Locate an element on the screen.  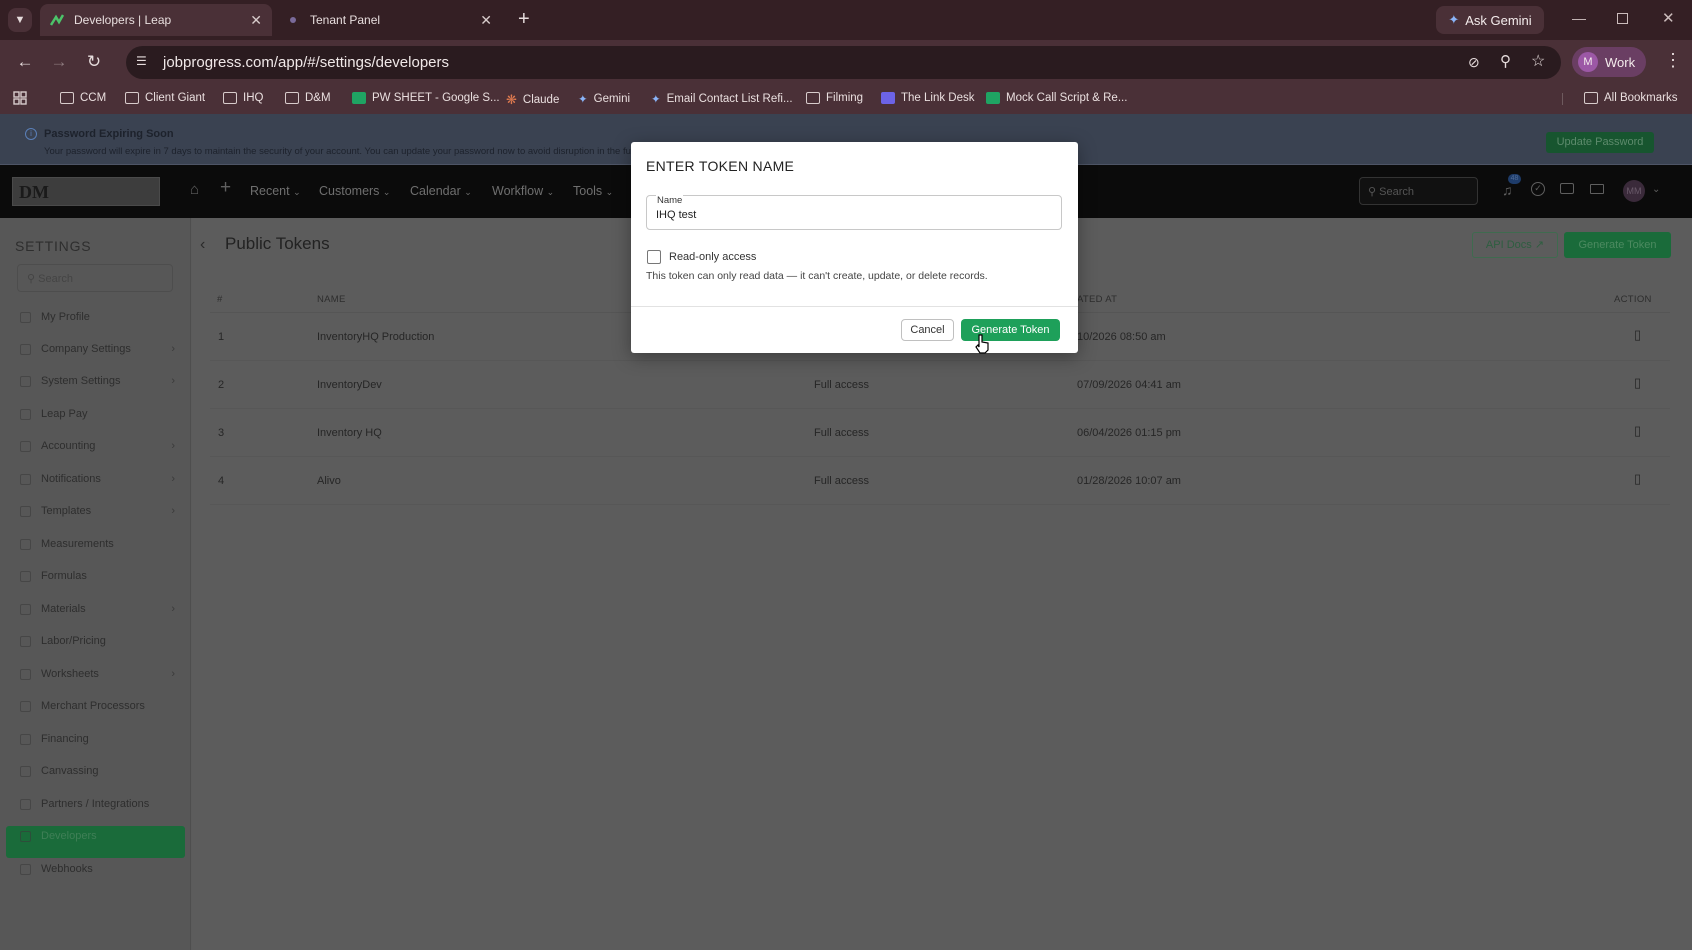
row-number: 1 is located at coordinates (221, 337).